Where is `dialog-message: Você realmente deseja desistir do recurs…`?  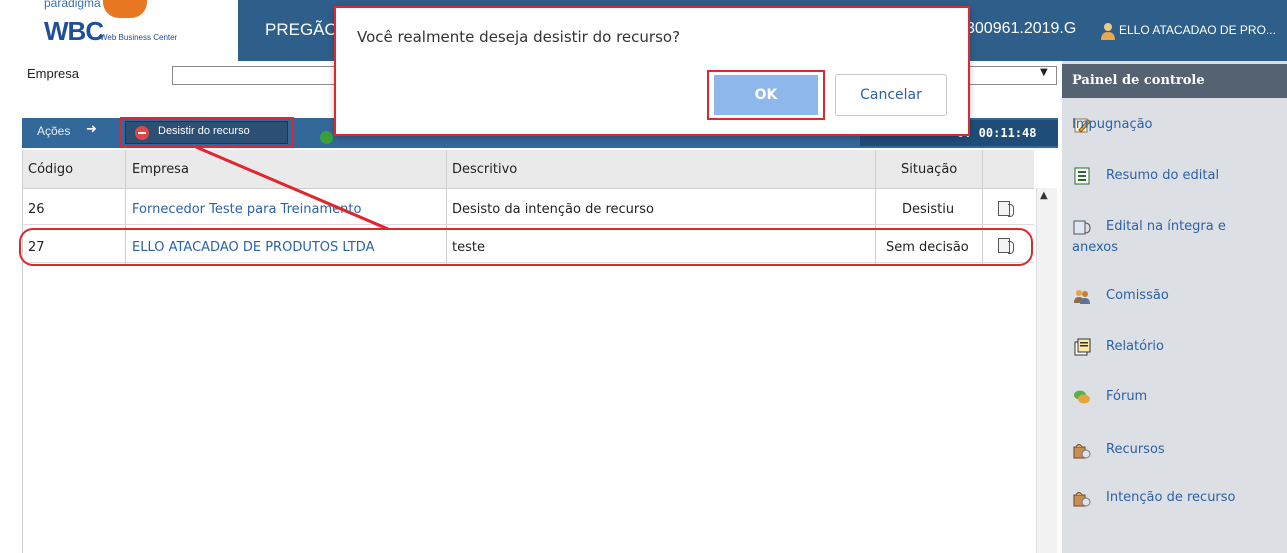 dialog-message: Você realmente deseja desistir do recurs… is located at coordinates (519, 37).